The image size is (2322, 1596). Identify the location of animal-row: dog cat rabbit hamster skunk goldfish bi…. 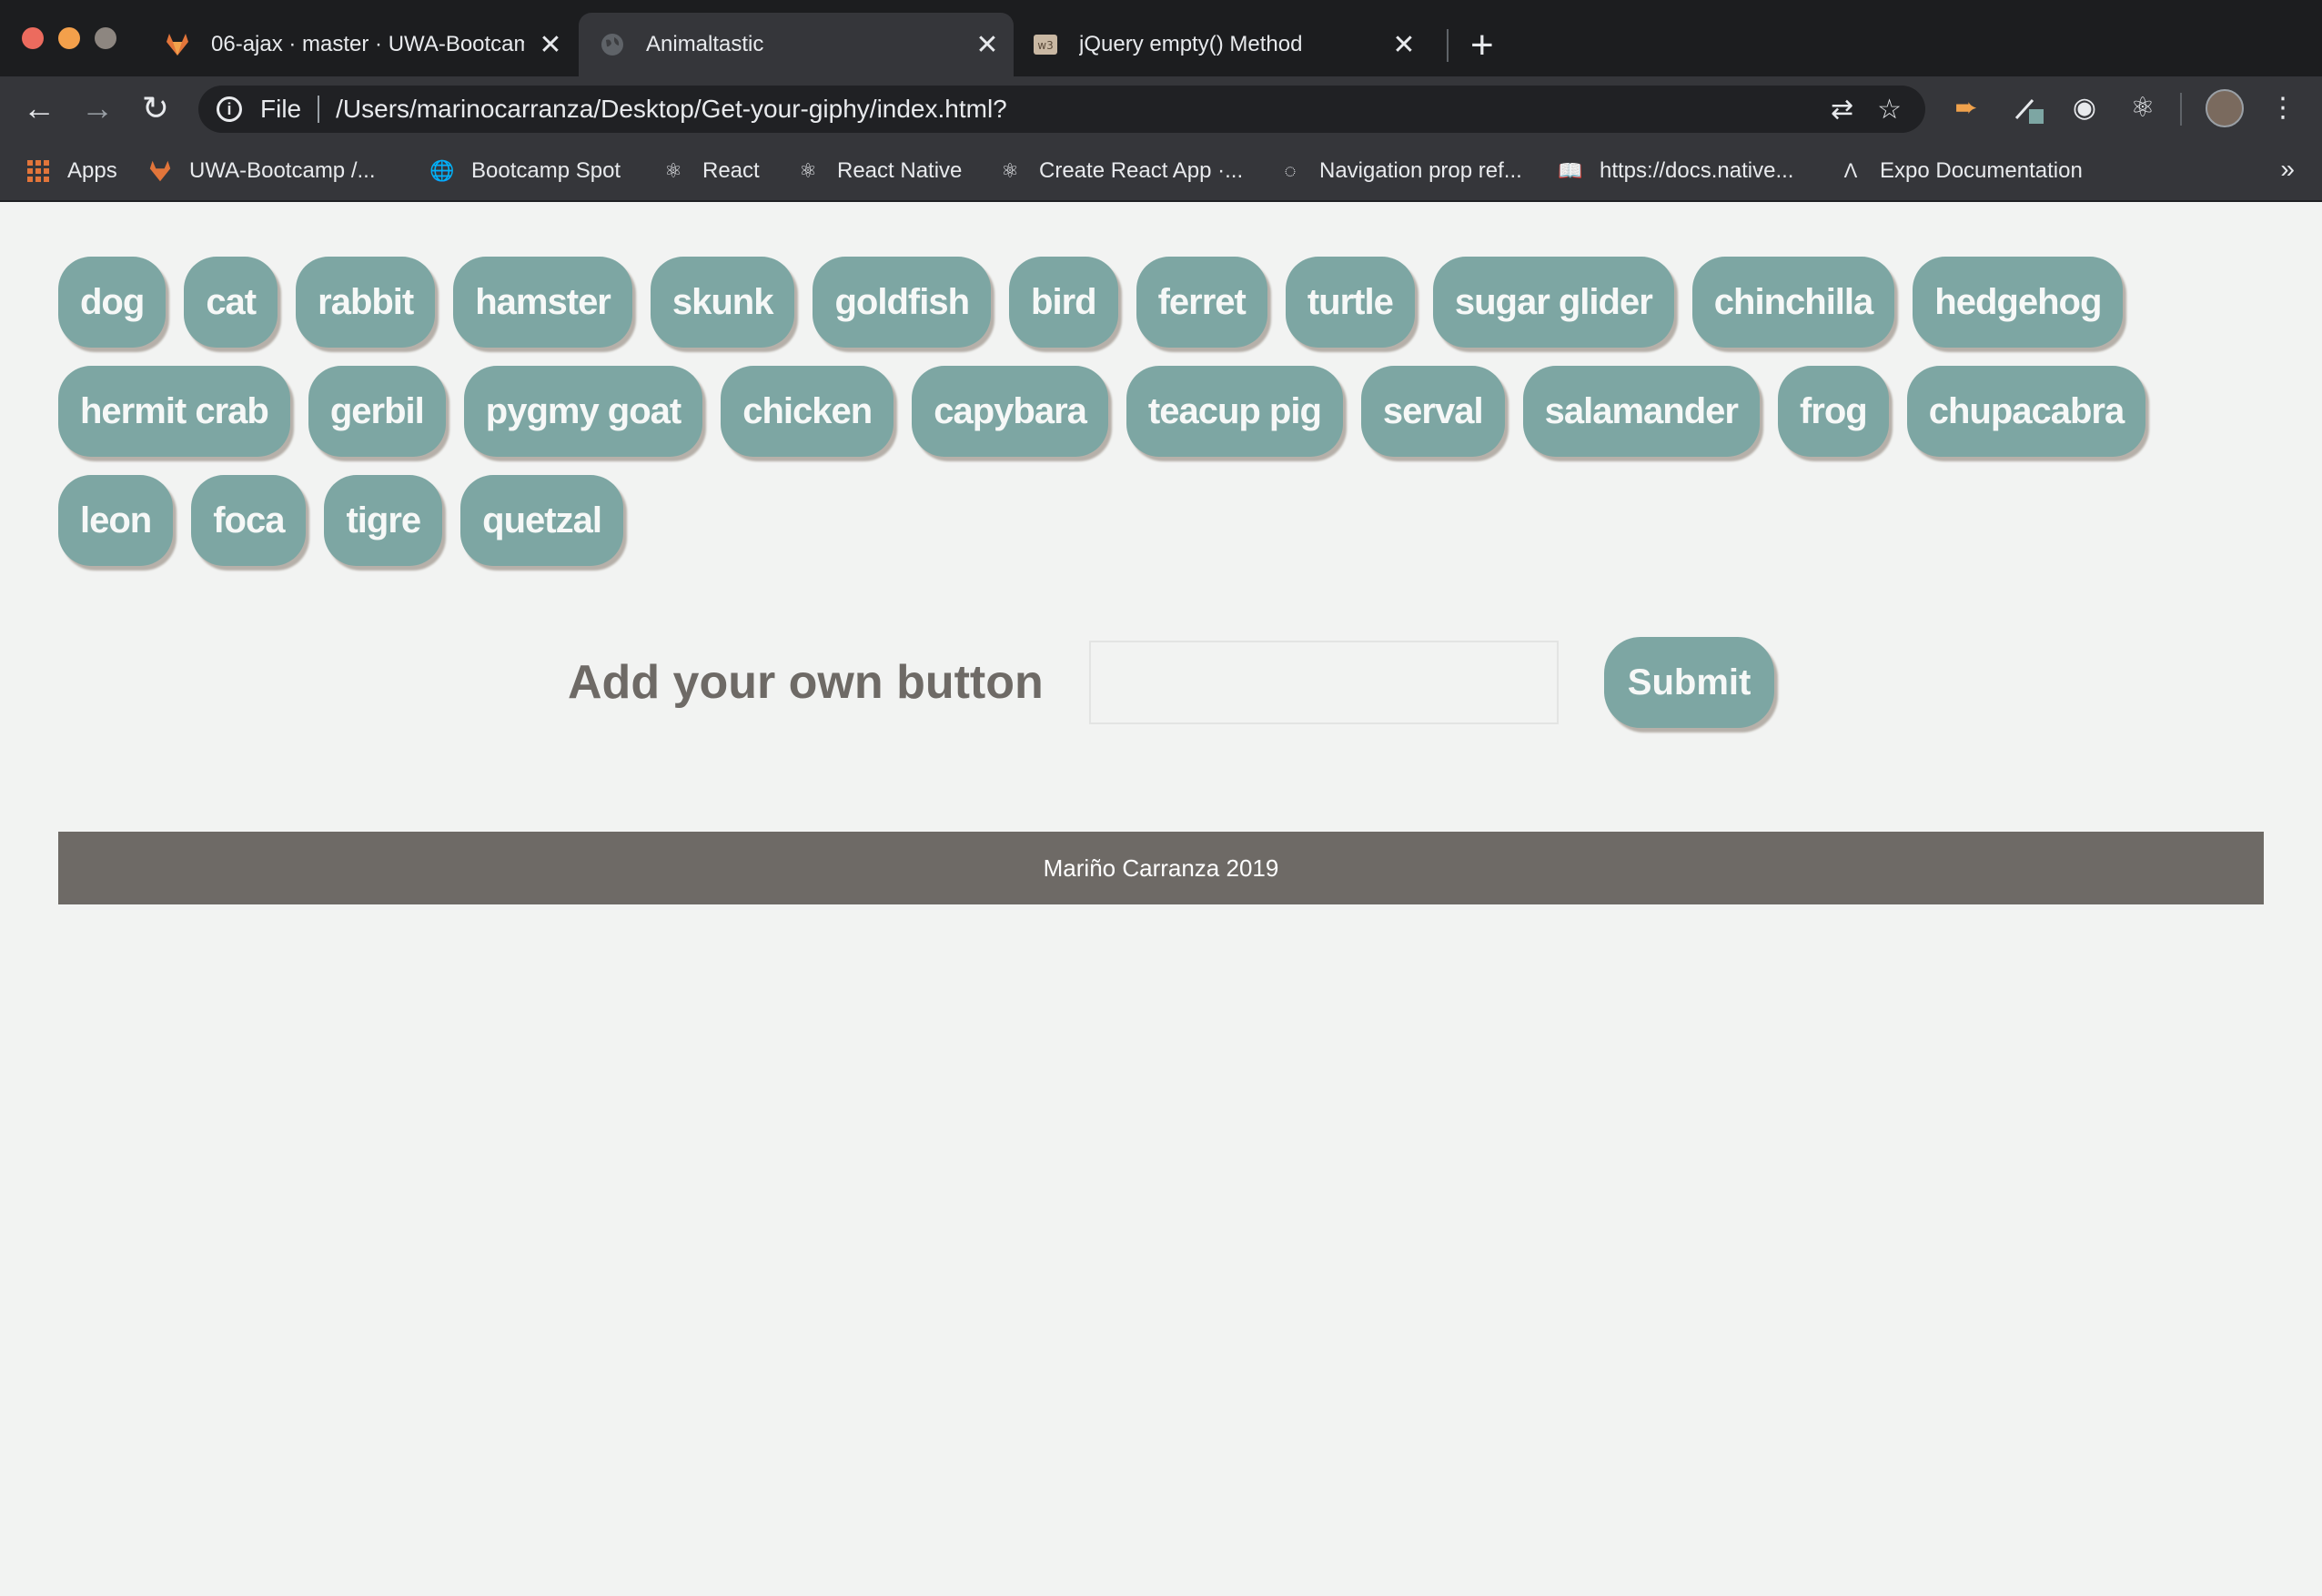
(1104, 302).